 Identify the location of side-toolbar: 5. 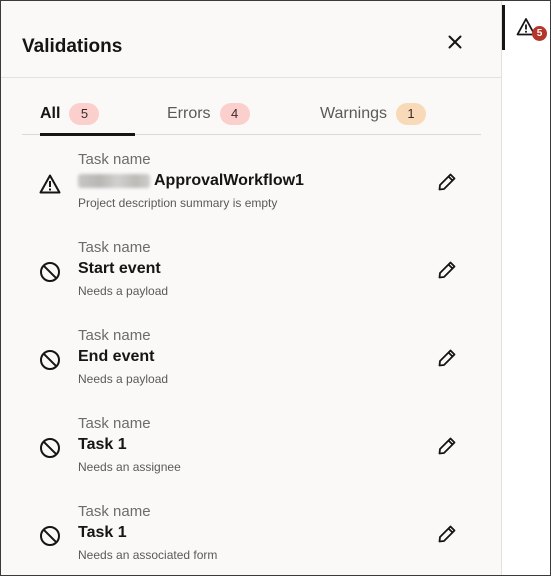
(525, 288).